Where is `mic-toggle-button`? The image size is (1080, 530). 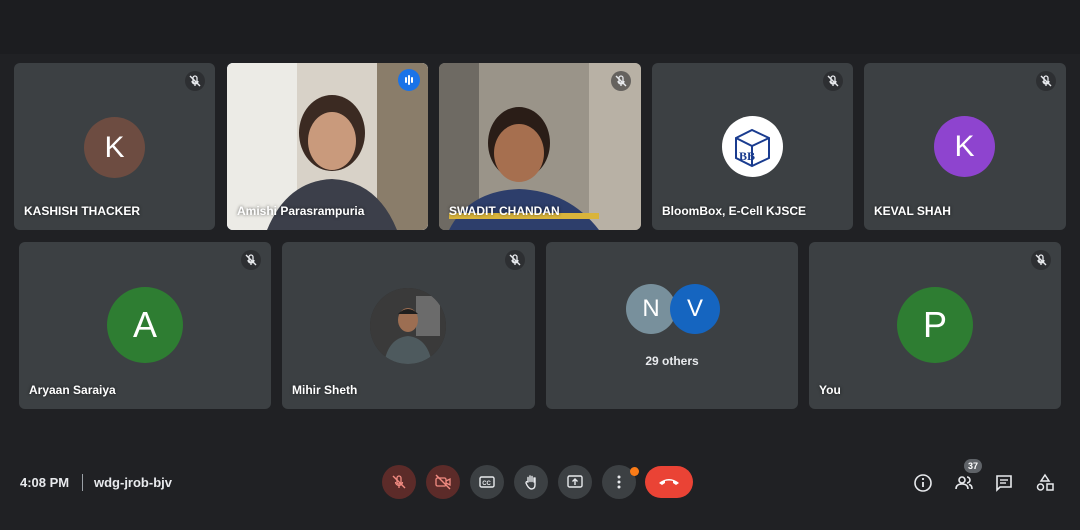 mic-toggle-button is located at coordinates (399, 482).